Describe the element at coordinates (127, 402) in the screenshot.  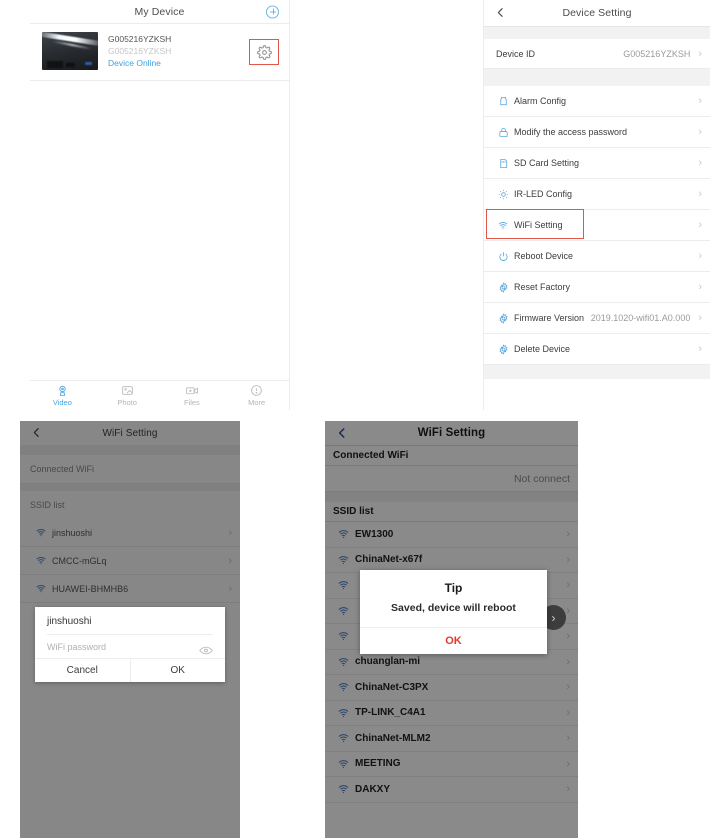
I see `tab-photo-label: Photo` at that location.